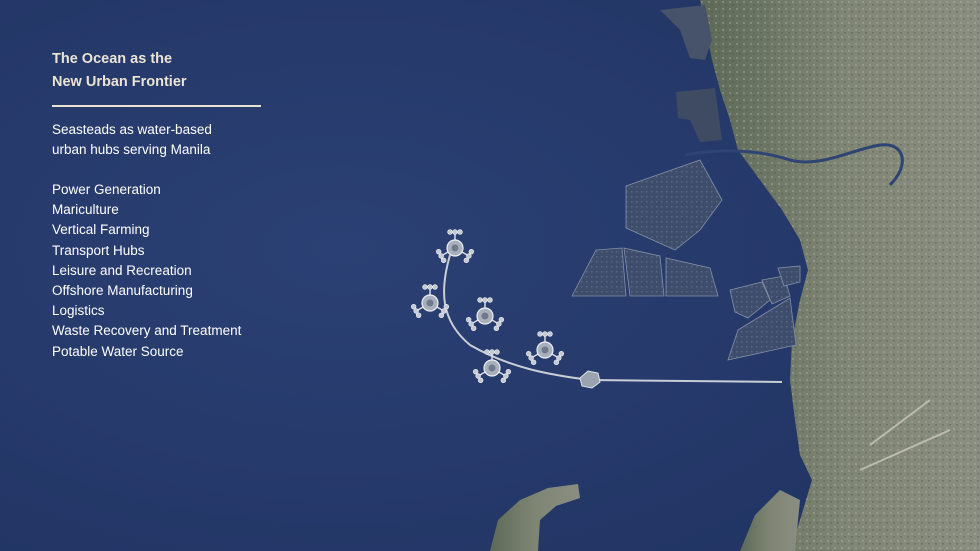 This screenshot has height=551, width=980. Describe the element at coordinates (119, 71) in the screenshot. I see `slide-title: The Ocean as the New Urban Frontier` at that location.